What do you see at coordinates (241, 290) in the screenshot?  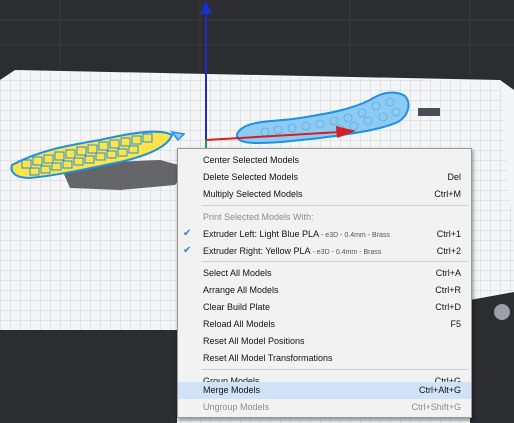 I see `menu-item-label: Arrange All Models` at bounding box center [241, 290].